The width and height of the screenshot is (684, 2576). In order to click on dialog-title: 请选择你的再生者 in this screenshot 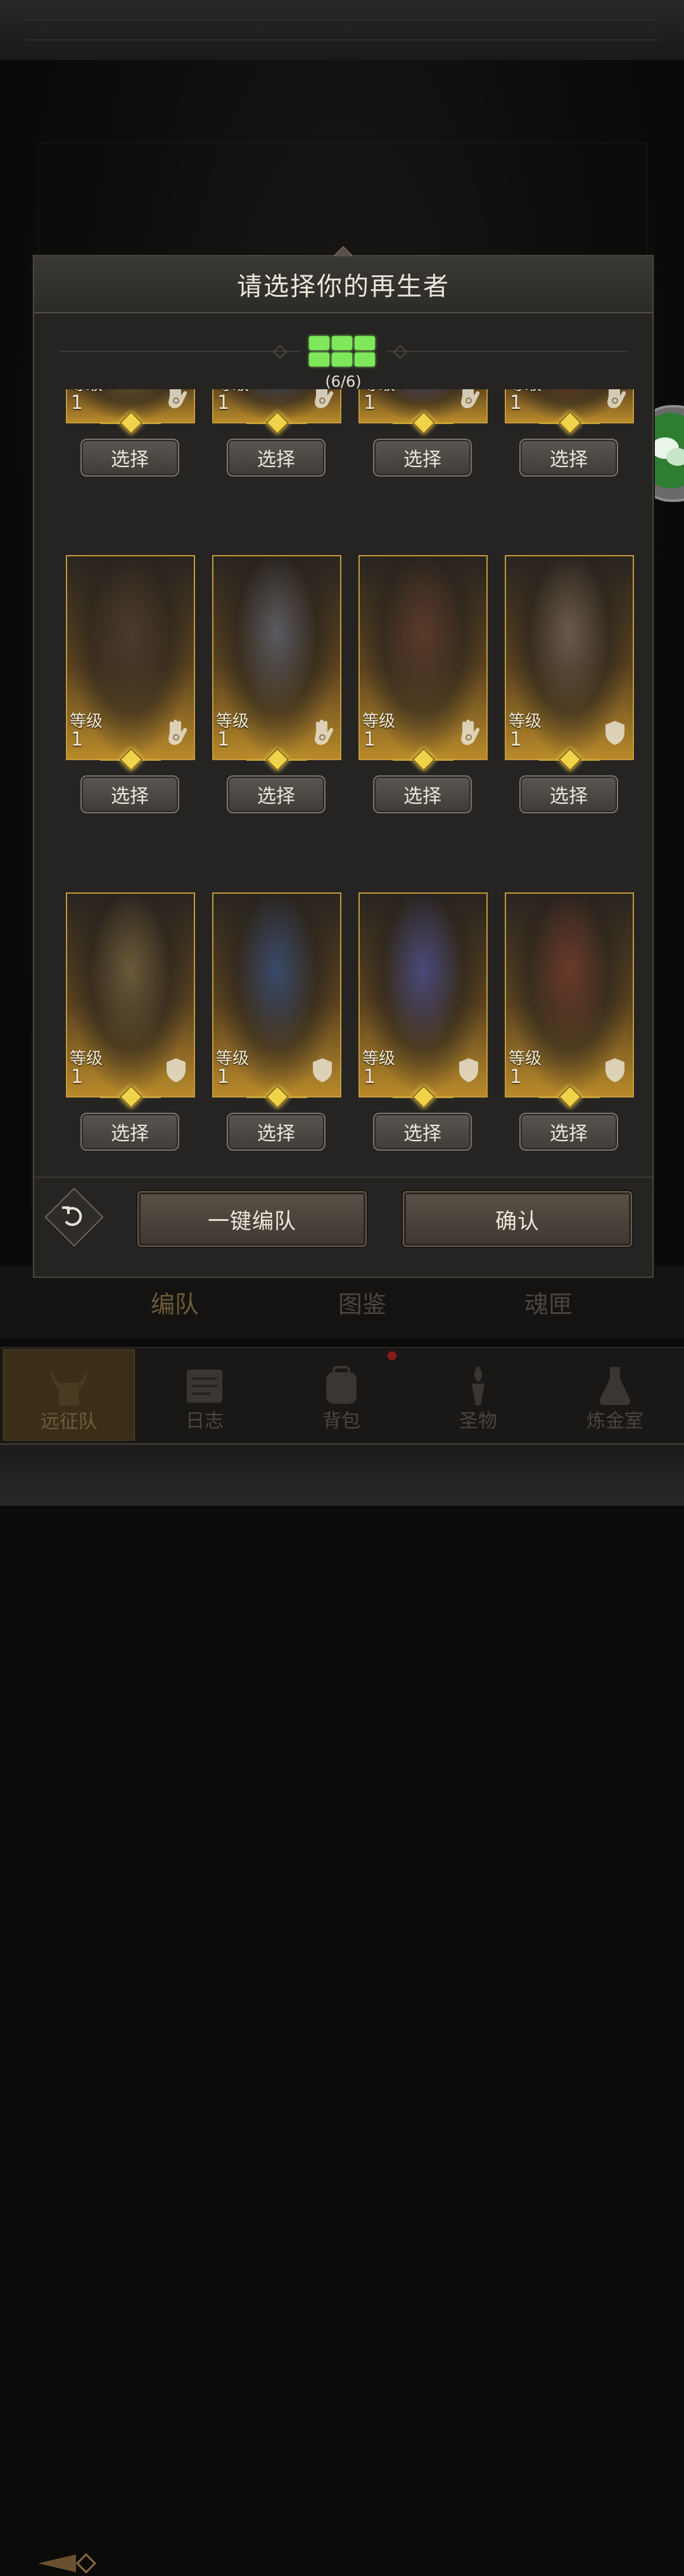, I will do `click(343, 284)`.